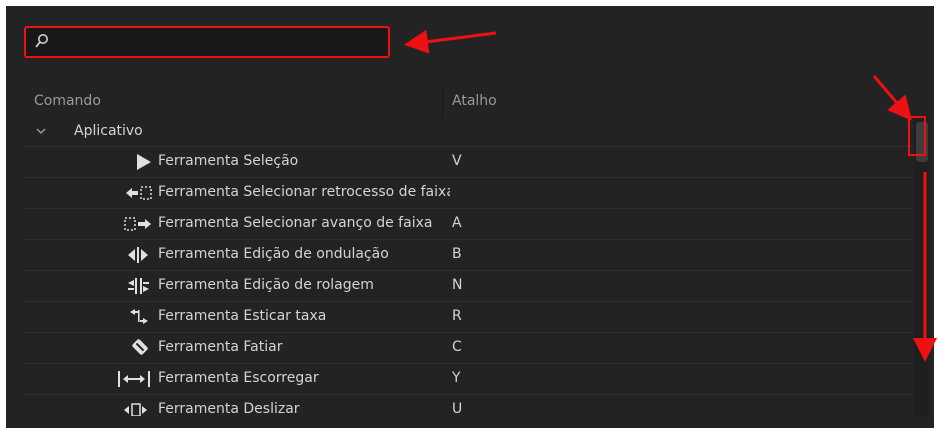  I want to click on search-icon, so click(41, 41).